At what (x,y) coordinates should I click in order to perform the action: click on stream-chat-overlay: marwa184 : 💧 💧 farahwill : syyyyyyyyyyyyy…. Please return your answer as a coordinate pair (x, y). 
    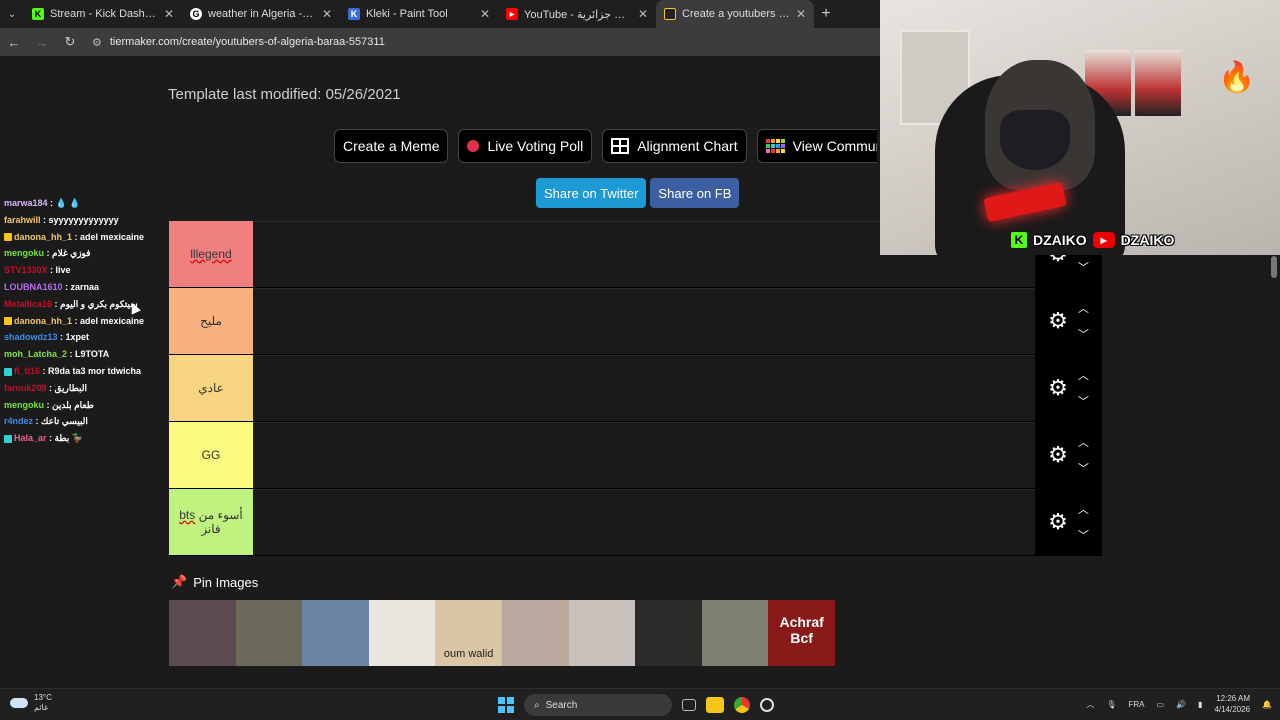
    Looking at the image, I should click on (84, 321).